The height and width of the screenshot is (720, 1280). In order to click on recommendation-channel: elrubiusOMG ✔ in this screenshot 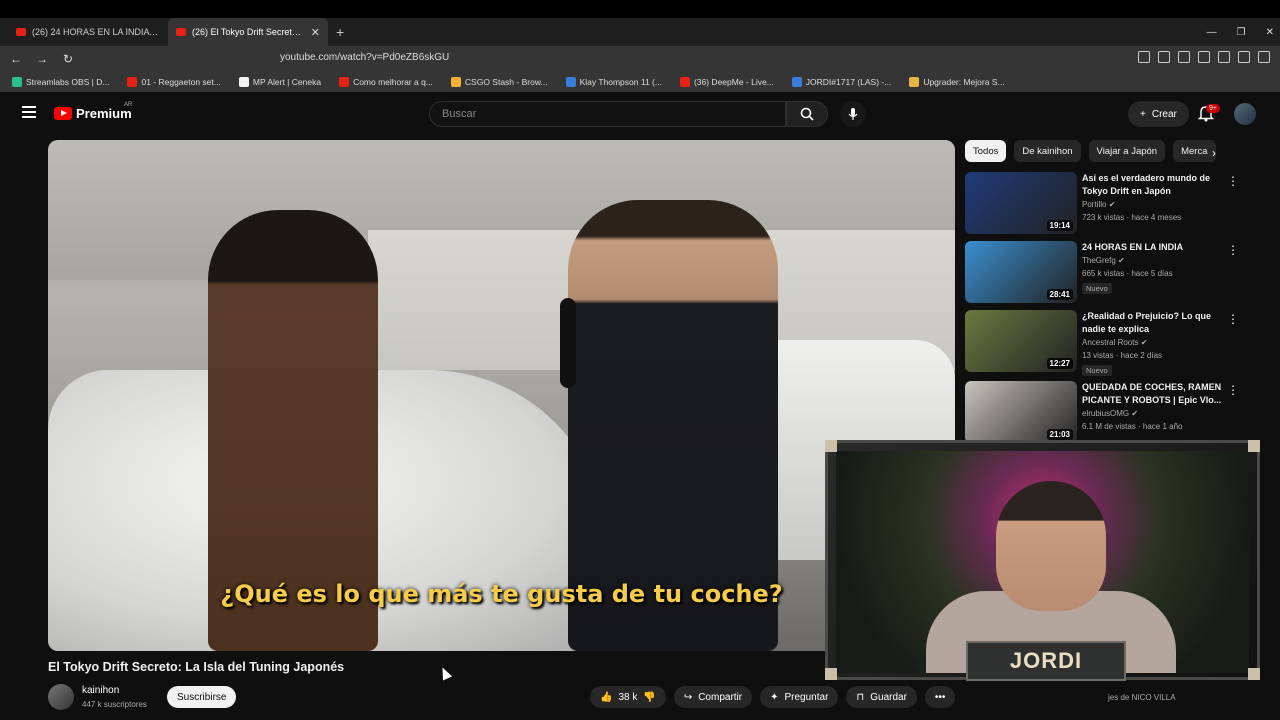, I will do `click(1152, 413)`.